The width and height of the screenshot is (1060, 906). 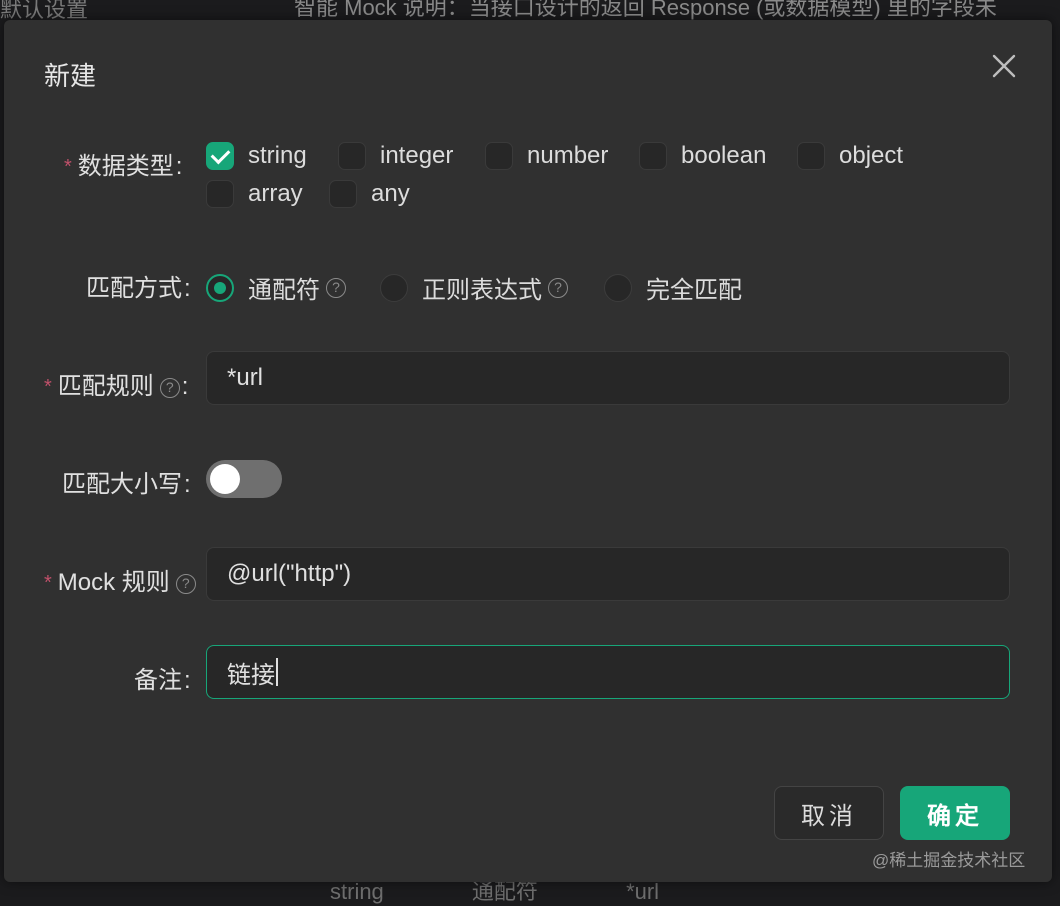 What do you see at coordinates (850, 156) in the screenshot?
I see `checkbox-object: object` at bounding box center [850, 156].